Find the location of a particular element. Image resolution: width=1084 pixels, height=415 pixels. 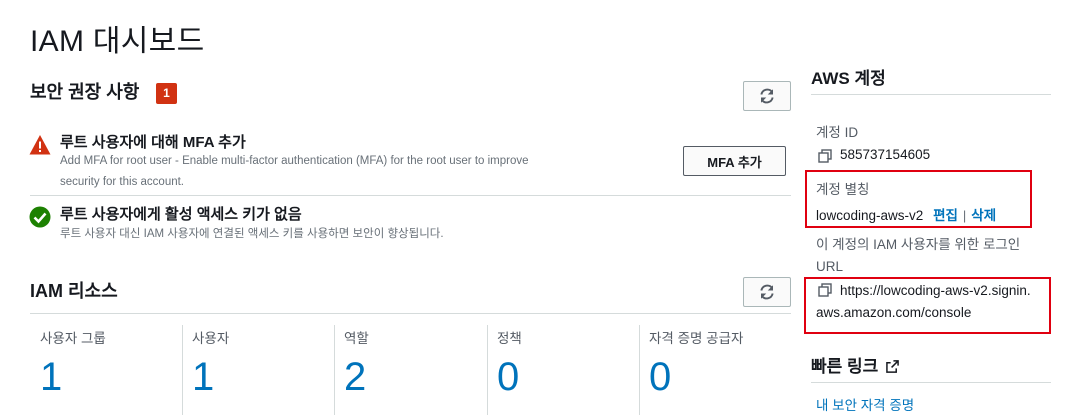

alias-highlight-box is located at coordinates (918, 199).